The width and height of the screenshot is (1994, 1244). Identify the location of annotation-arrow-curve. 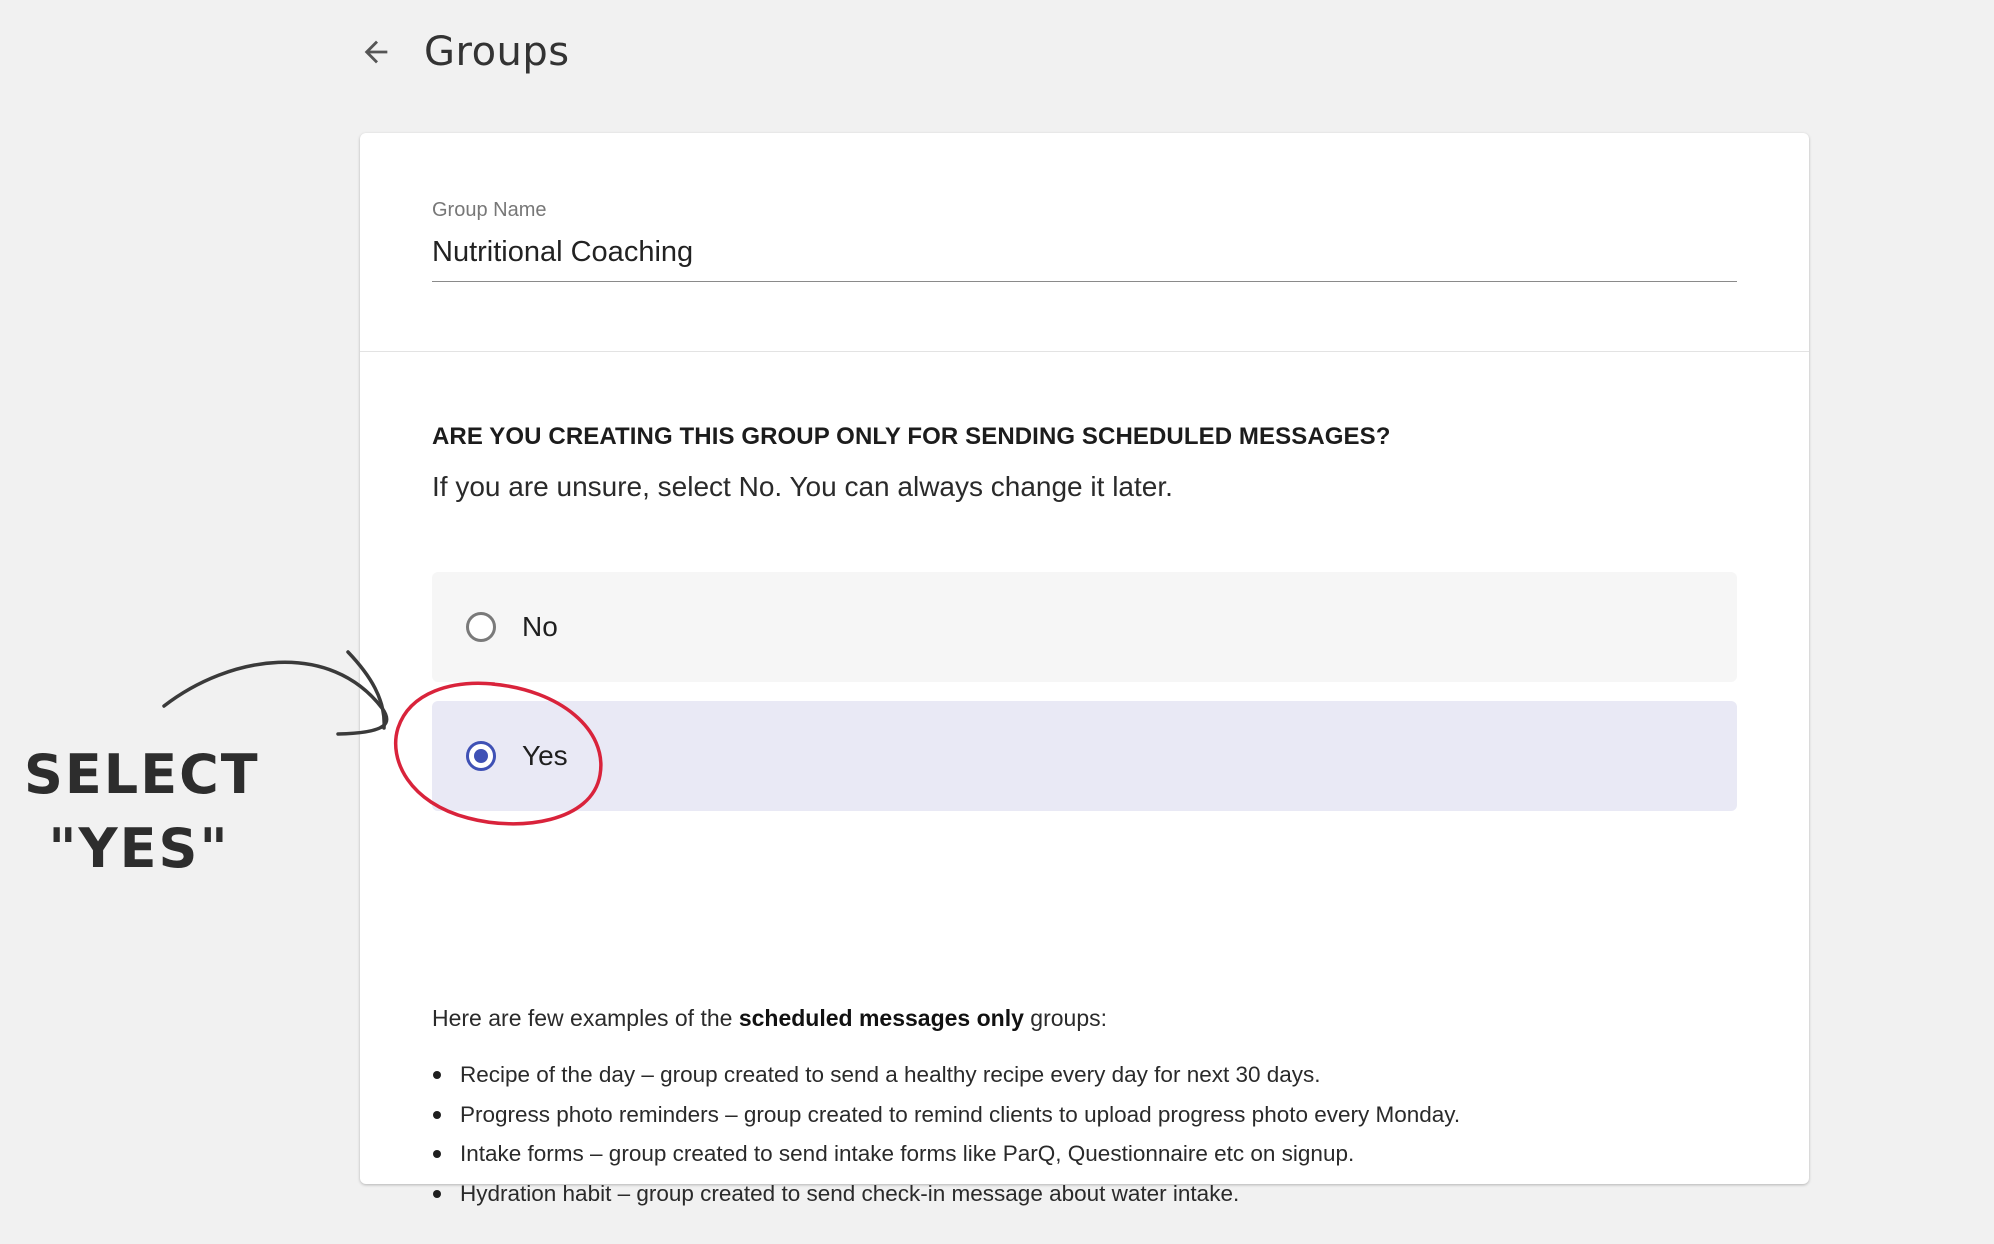
(275, 698).